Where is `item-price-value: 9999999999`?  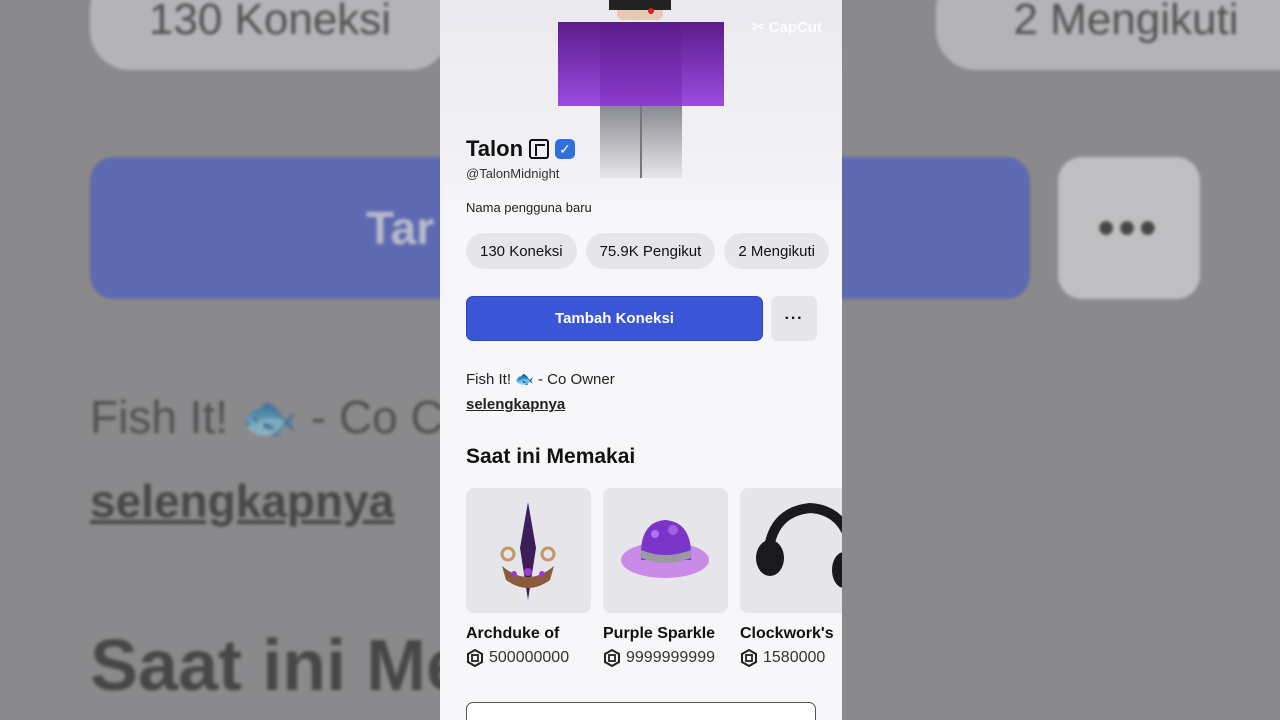
item-price-value: 9999999999 is located at coordinates (670, 657).